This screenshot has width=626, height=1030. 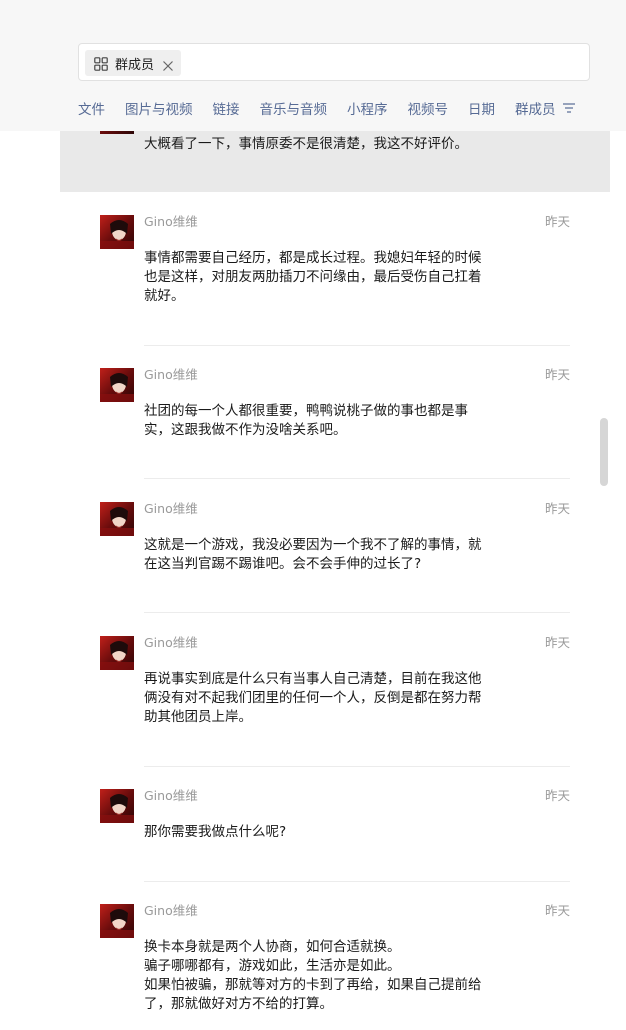 I want to click on tab-group-members: 群成员, so click(x=545, y=108).